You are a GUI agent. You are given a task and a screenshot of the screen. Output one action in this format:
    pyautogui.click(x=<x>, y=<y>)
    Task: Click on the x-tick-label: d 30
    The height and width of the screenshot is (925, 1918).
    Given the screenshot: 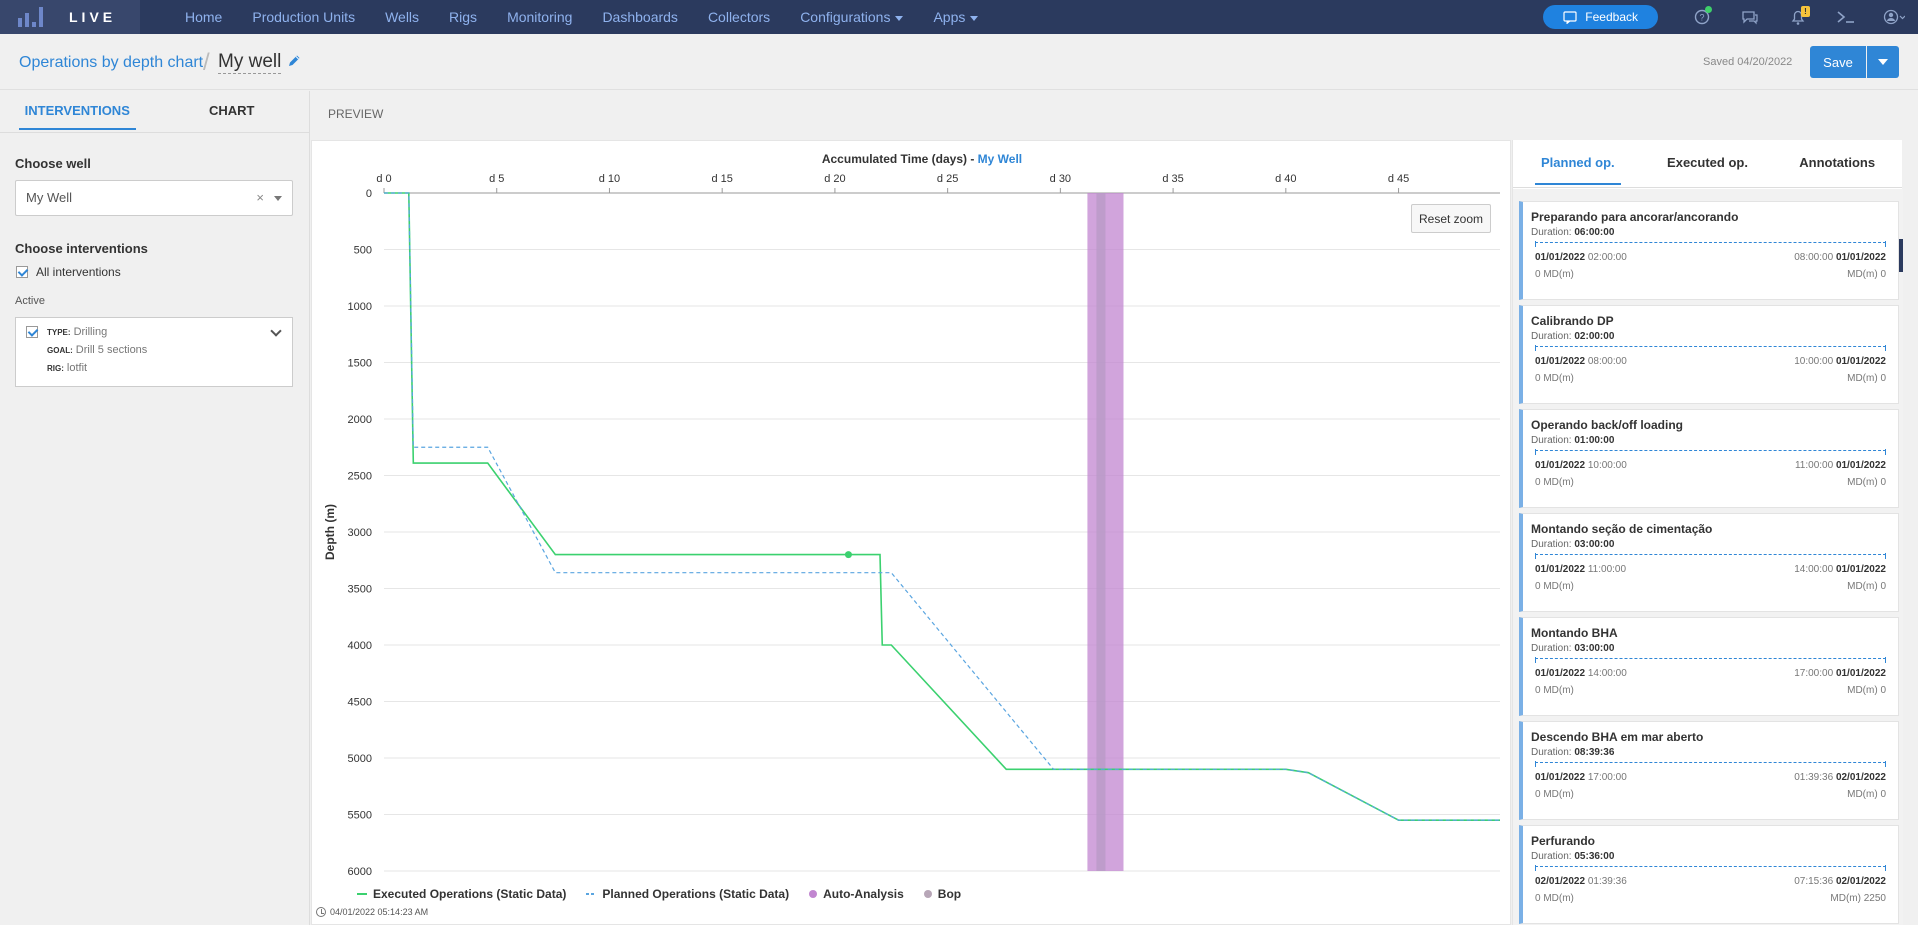 What is the action you would take?
    pyautogui.click(x=1060, y=179)
    